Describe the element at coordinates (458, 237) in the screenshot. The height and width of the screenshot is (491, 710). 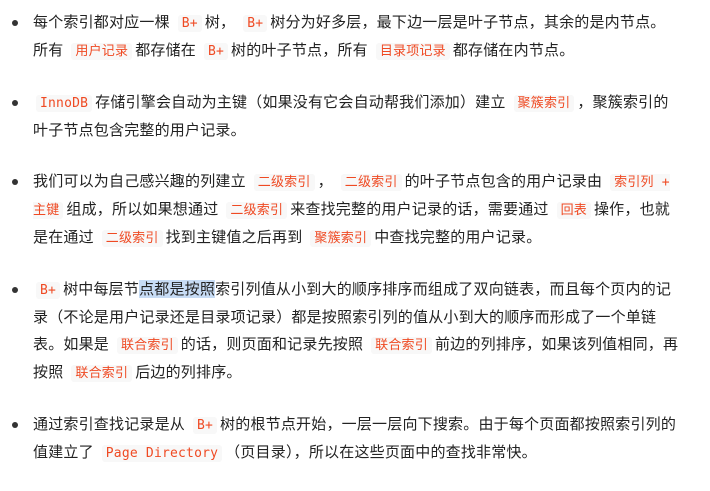
I see `body-text: 中查找完整的用户记录。` at that location.